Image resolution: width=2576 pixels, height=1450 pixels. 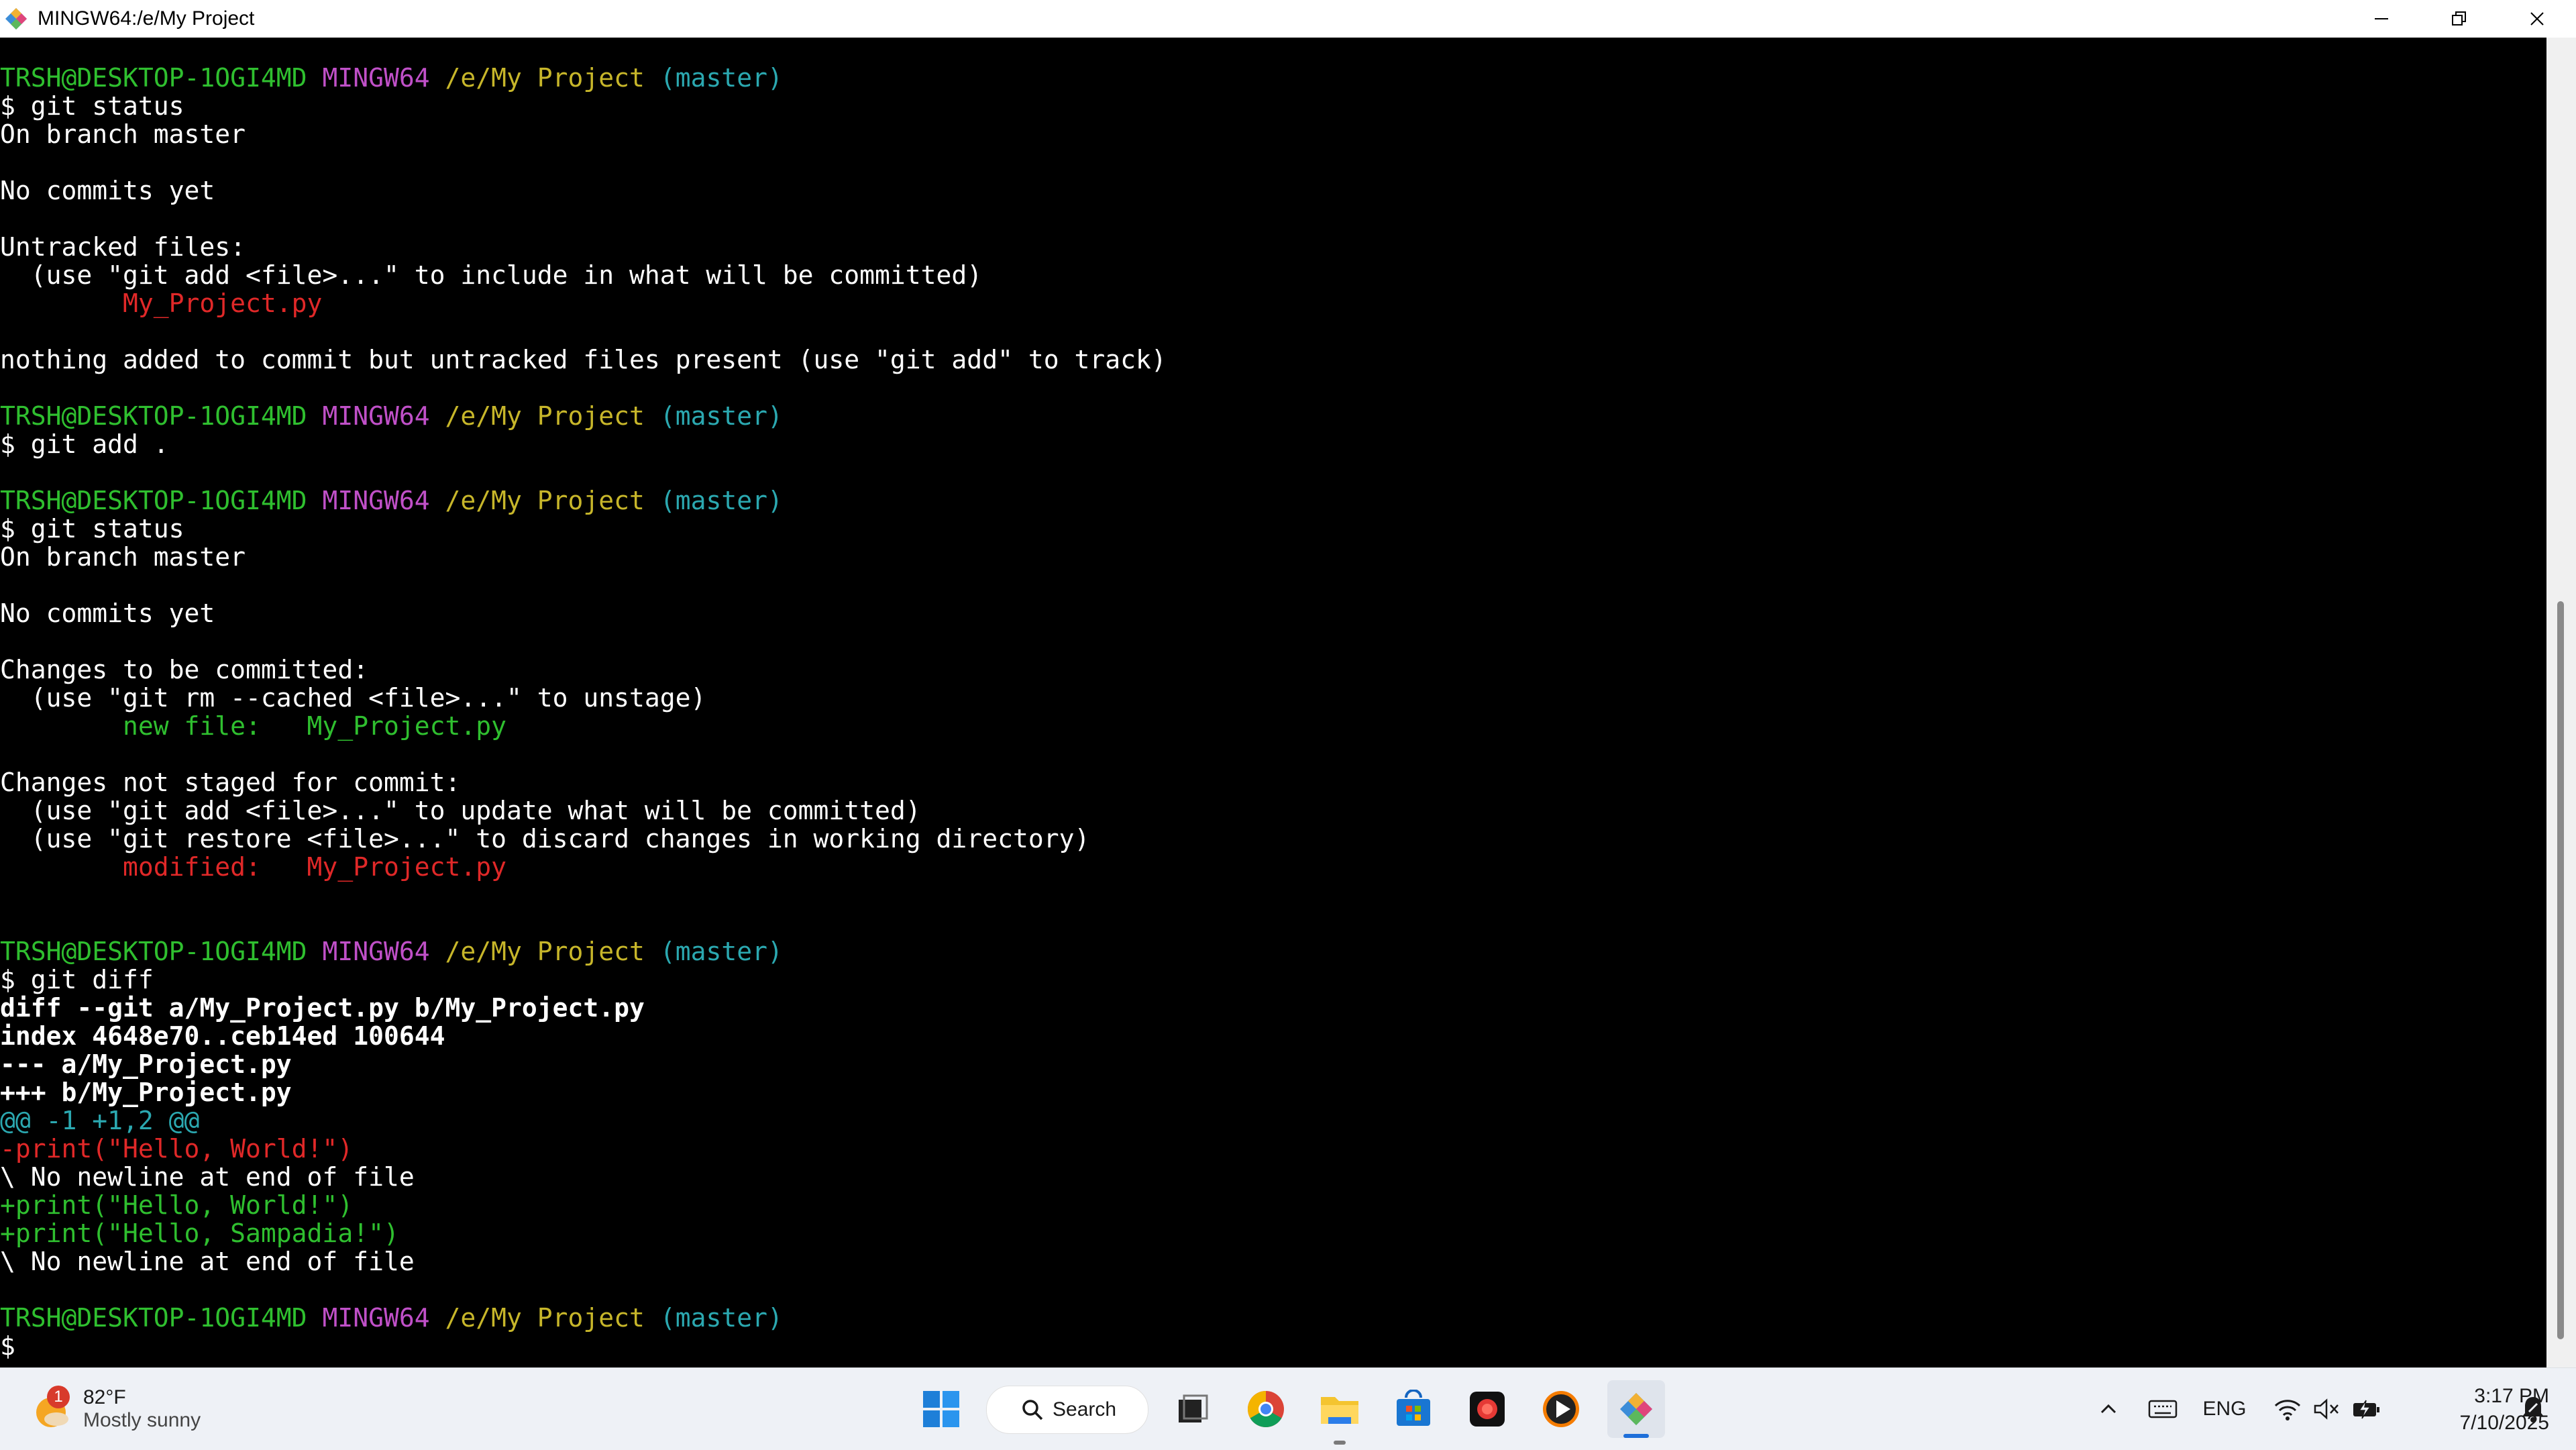 What do you see at coordinates (177, 1205) in the screenshot?
I see `diff-added-line: +print("Hello, World!")` at bounding box center [177, 1205].